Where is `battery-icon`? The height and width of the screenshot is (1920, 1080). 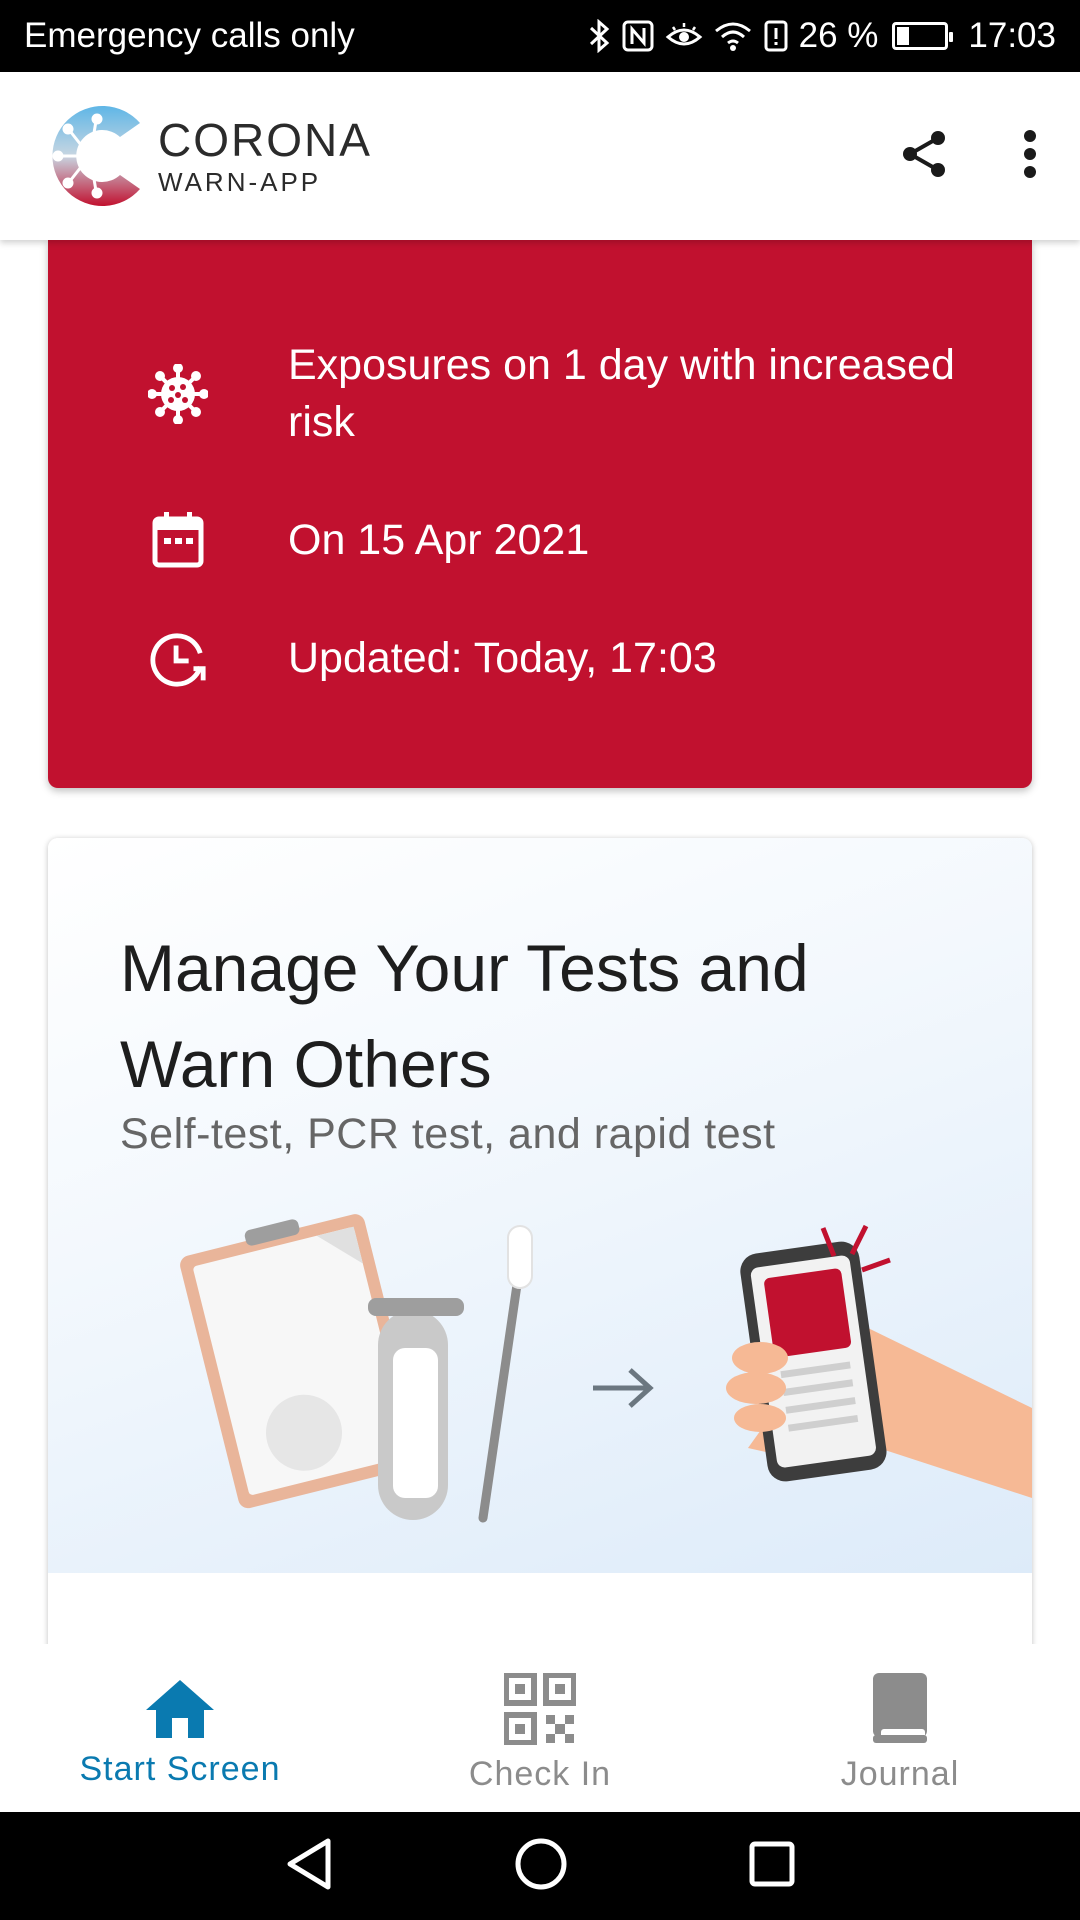
battery-icon is located at coordinates (923, 36).